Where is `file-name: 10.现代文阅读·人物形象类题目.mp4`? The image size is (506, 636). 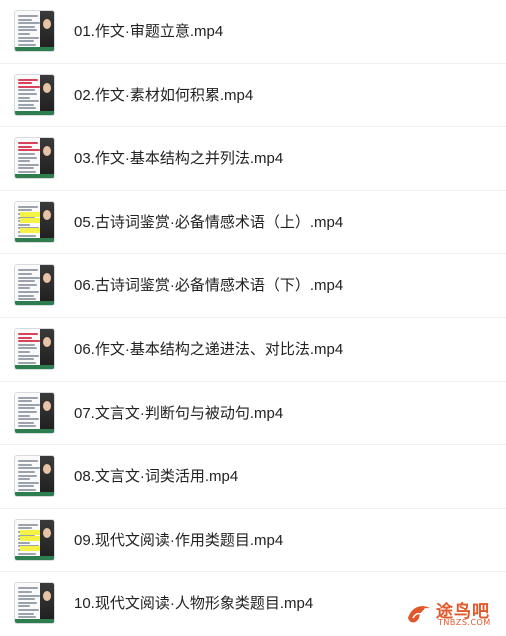
file-name: 10.现代文阅读·人物形象类题目.mp4 is located at coordinates (193, 603).